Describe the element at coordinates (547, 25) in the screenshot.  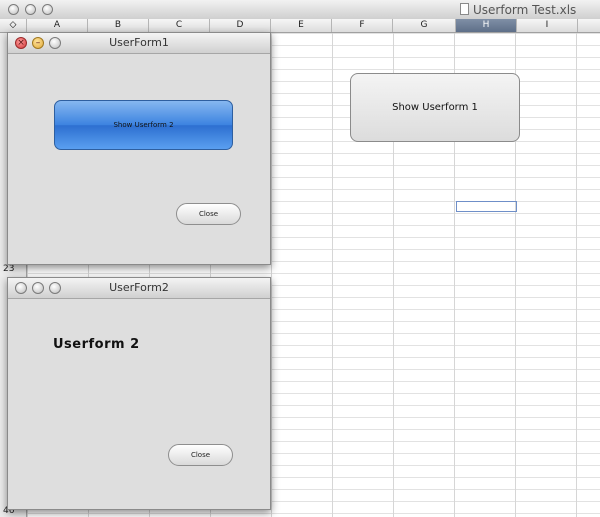
I see `column-header-i: I` at that location.